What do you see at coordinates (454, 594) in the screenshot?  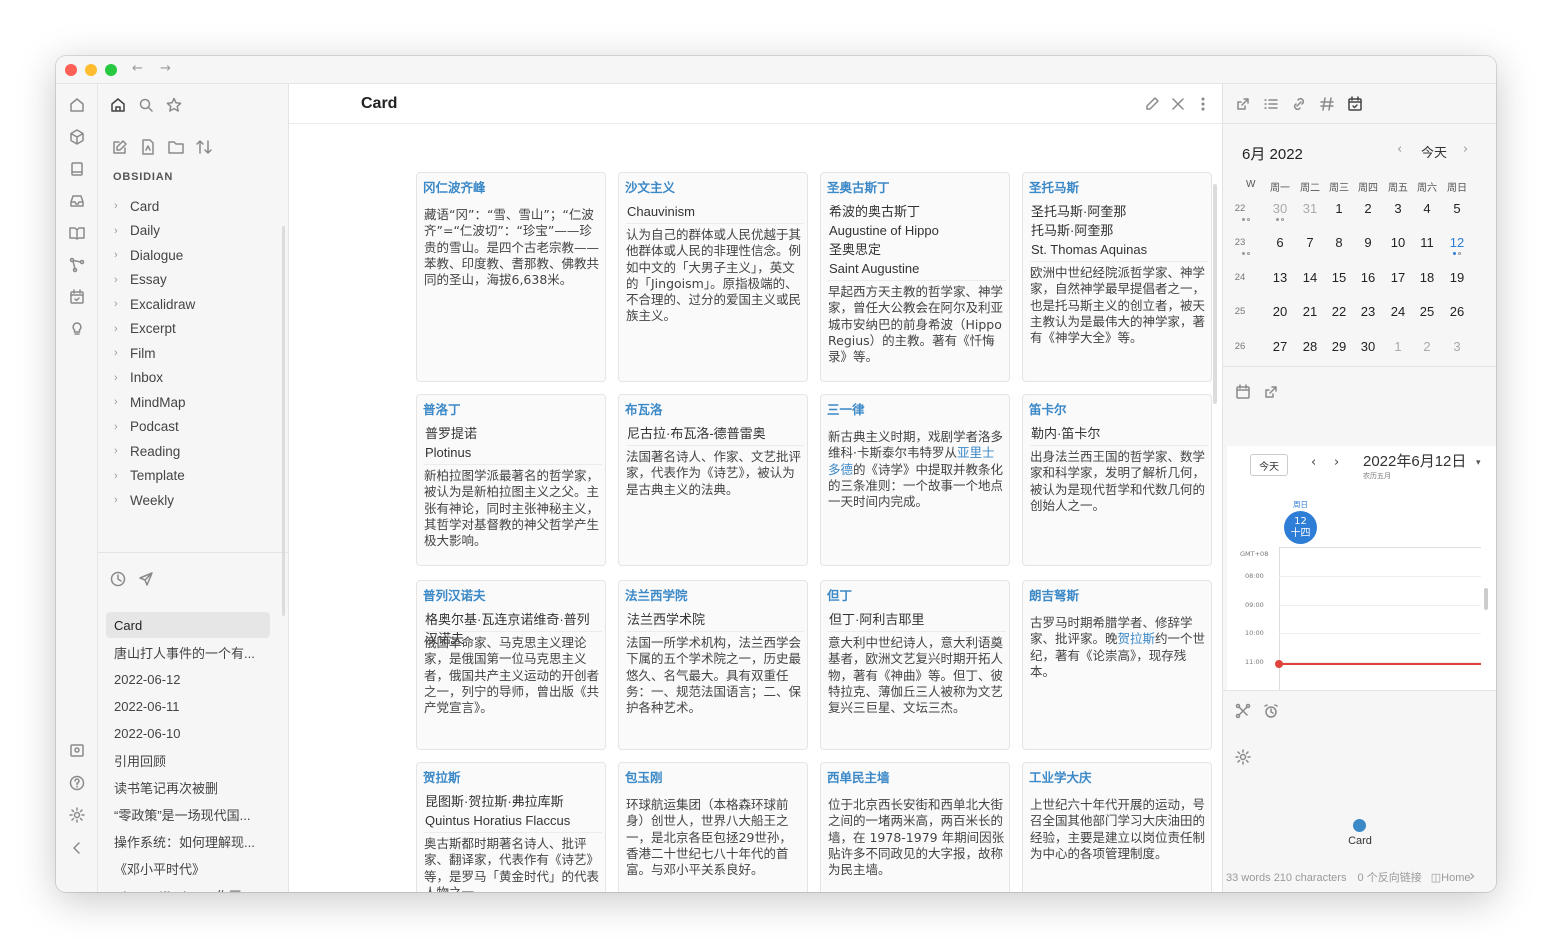 I see `card-title: 普列汉诺夫` at bounding box center [454, 594].